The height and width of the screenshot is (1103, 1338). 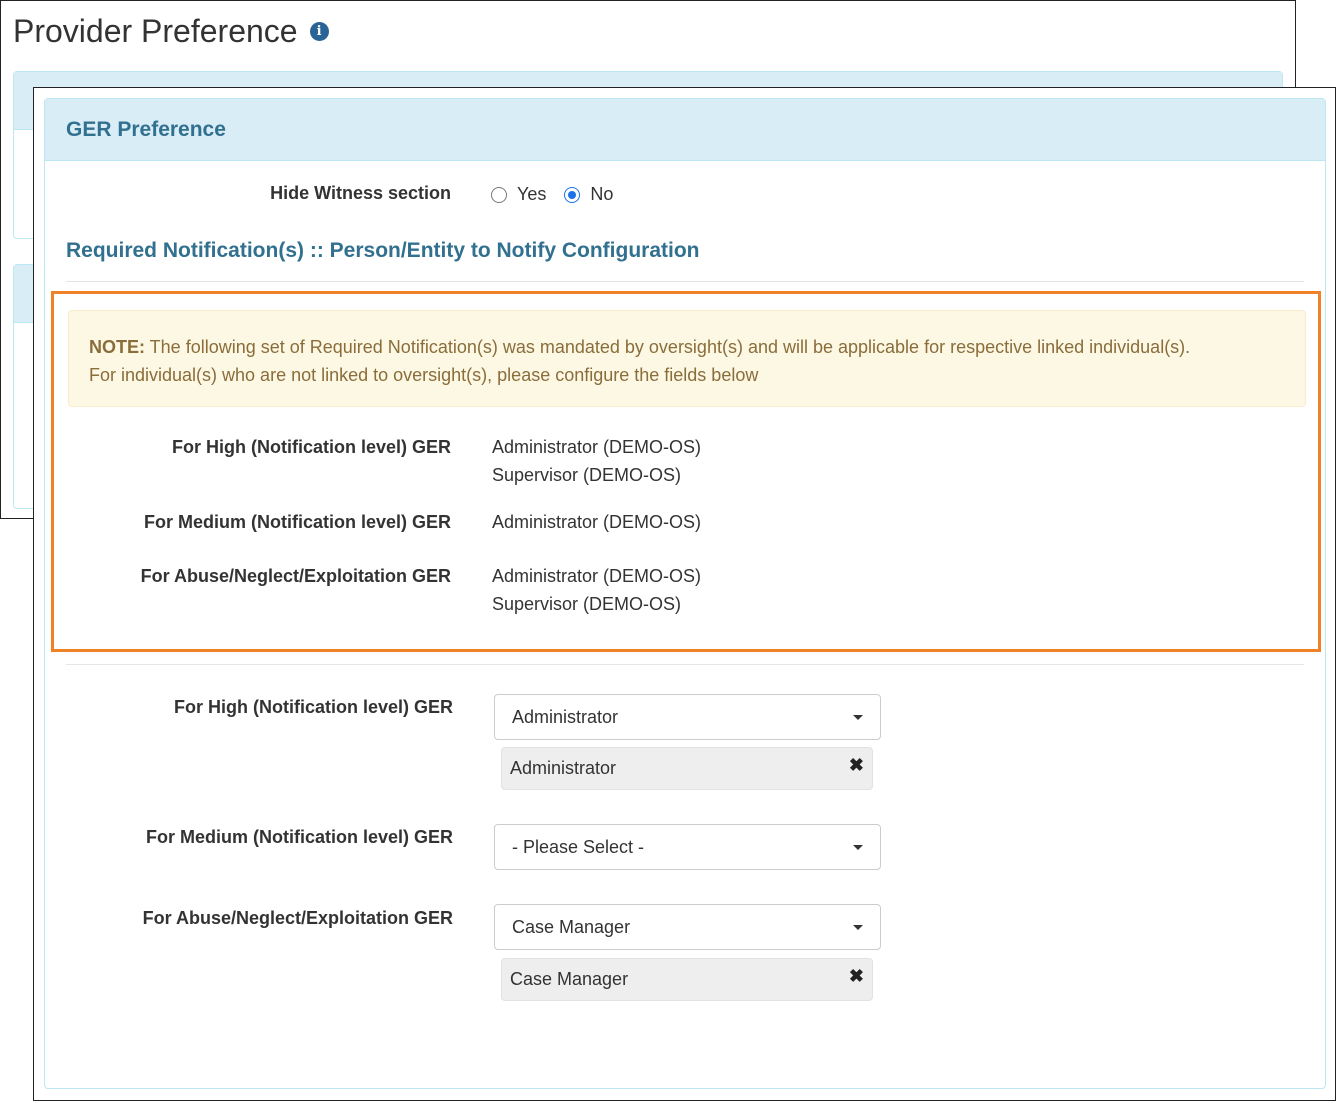 I want to click on config-abuse-tag-label: Case Manager, so click(x=569, y=979).